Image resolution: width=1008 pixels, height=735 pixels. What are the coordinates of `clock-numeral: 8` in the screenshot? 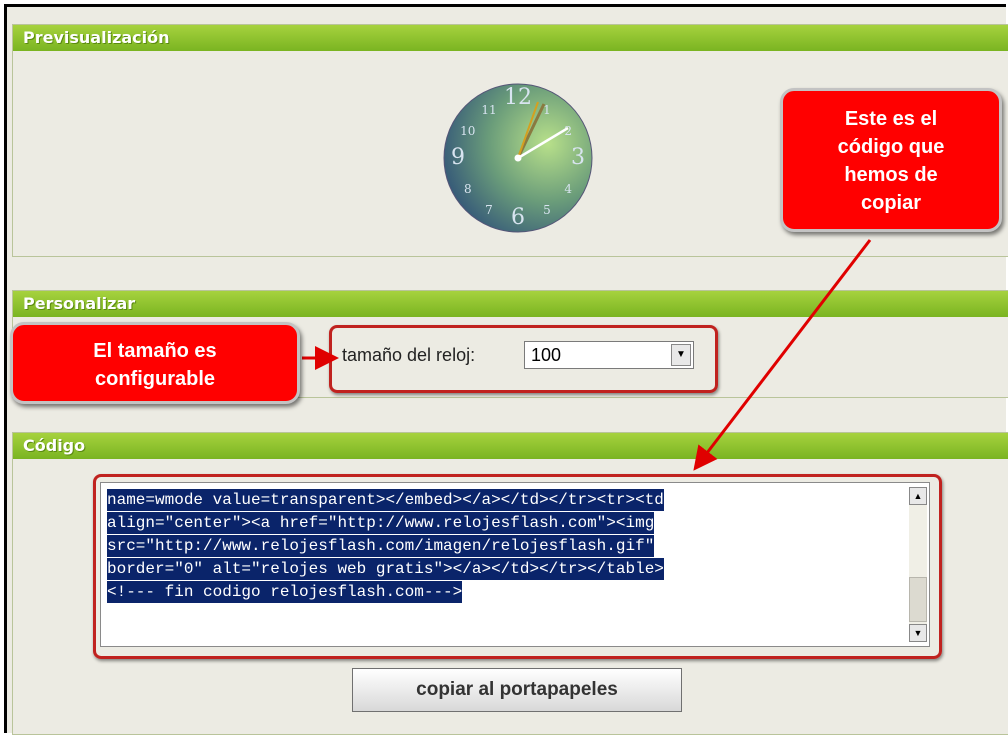 It's located at (468, 189).